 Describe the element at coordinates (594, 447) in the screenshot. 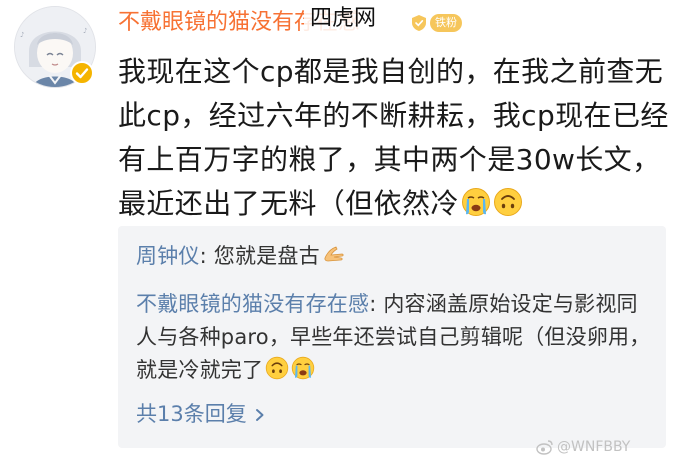

I see `footer-watermark-text: @WNFBBY` at that location.